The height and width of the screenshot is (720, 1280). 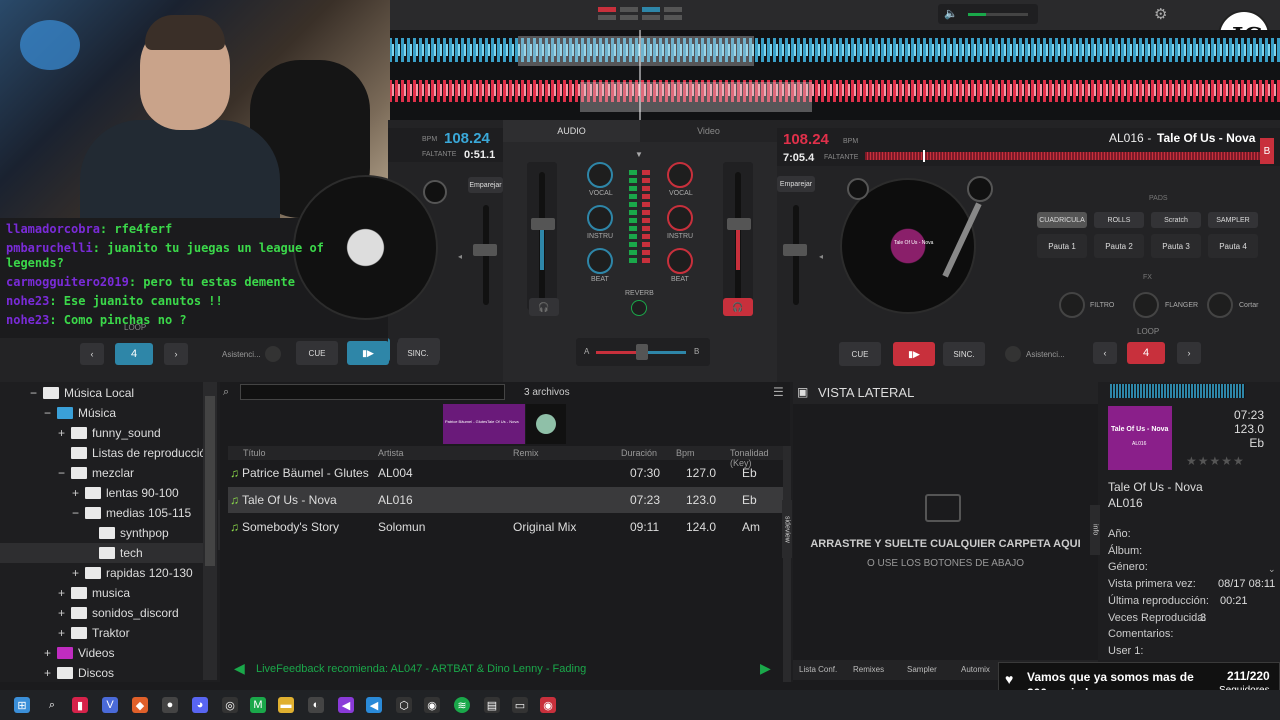 What do you see at coordinates (404, 705) in the screenshot?
I see `app-icon-12: ⬡` at bounding box center [404, 705].